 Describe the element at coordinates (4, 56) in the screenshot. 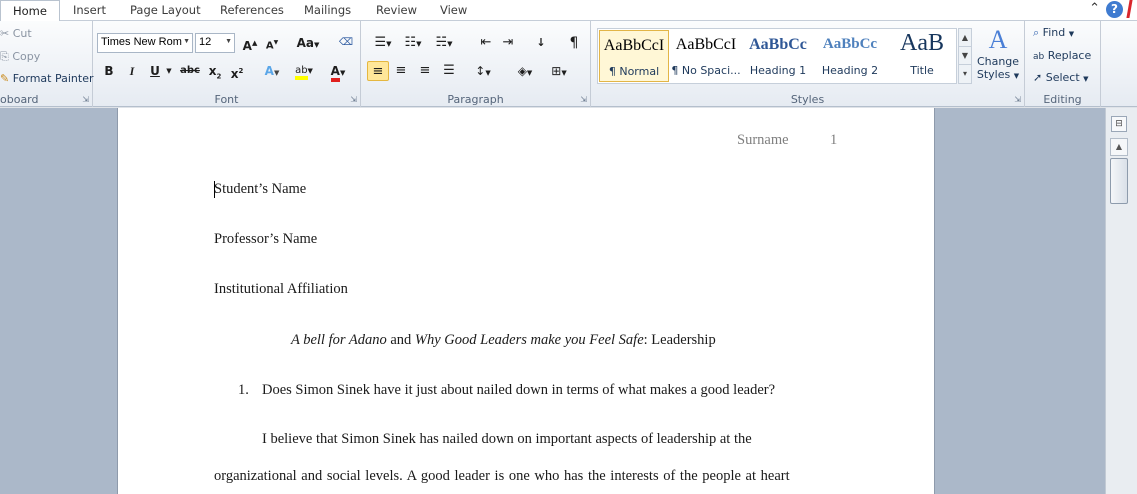

I see `copy-icon: ⎘` at that location.